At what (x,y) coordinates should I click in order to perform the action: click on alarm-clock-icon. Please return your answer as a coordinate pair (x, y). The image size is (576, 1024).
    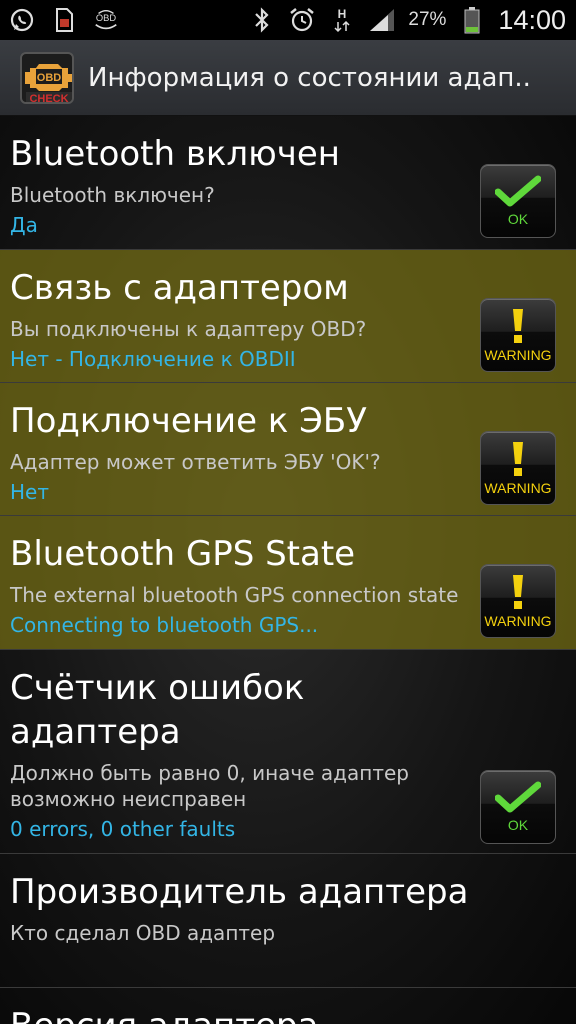
    Looking at the image, I should click on (302, 20).